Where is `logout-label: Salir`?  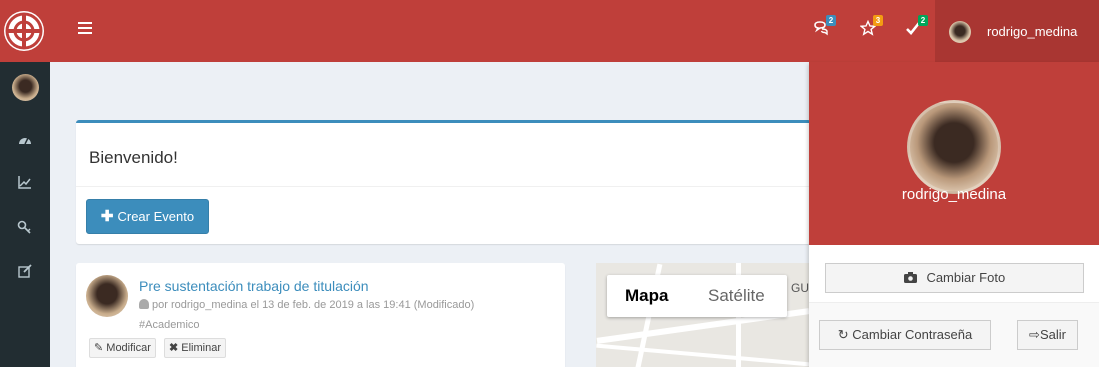
logout-label: Salir is located at coordinates (1052, 334).